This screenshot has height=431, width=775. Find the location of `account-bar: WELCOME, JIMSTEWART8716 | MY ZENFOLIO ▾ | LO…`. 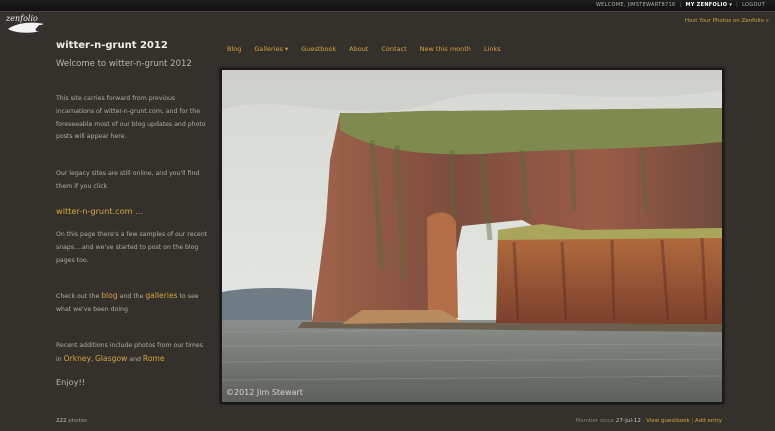

account-bar: WELCOME, JIMSTEWART8716 | MY ZENFOLIO ▾ | LO… is located at coordinates (680, 5).